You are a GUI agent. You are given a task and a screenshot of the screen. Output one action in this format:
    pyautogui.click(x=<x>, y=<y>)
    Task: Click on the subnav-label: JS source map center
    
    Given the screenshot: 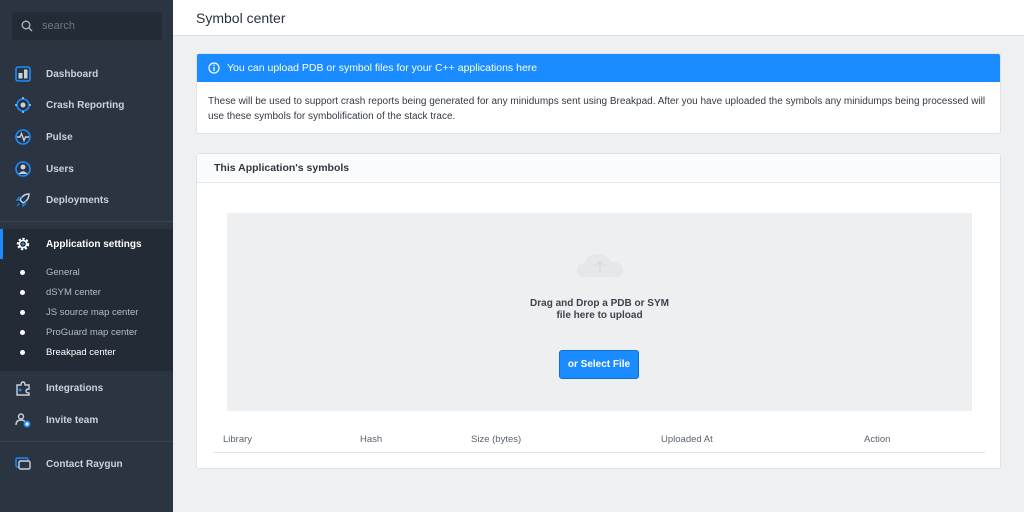 What is the action you would take?
    pyautogui.click(x=92, y=312)
    